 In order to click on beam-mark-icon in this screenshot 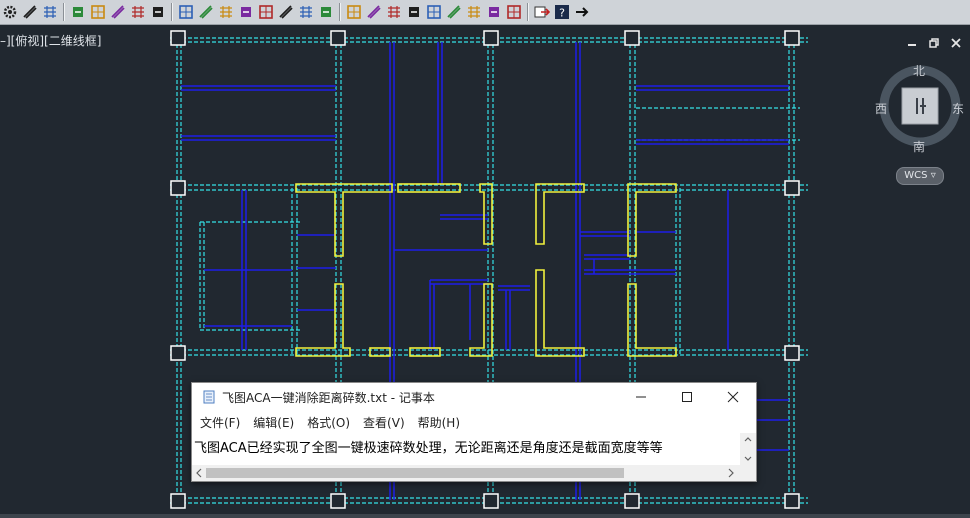, I will do `click(394, 12)`.